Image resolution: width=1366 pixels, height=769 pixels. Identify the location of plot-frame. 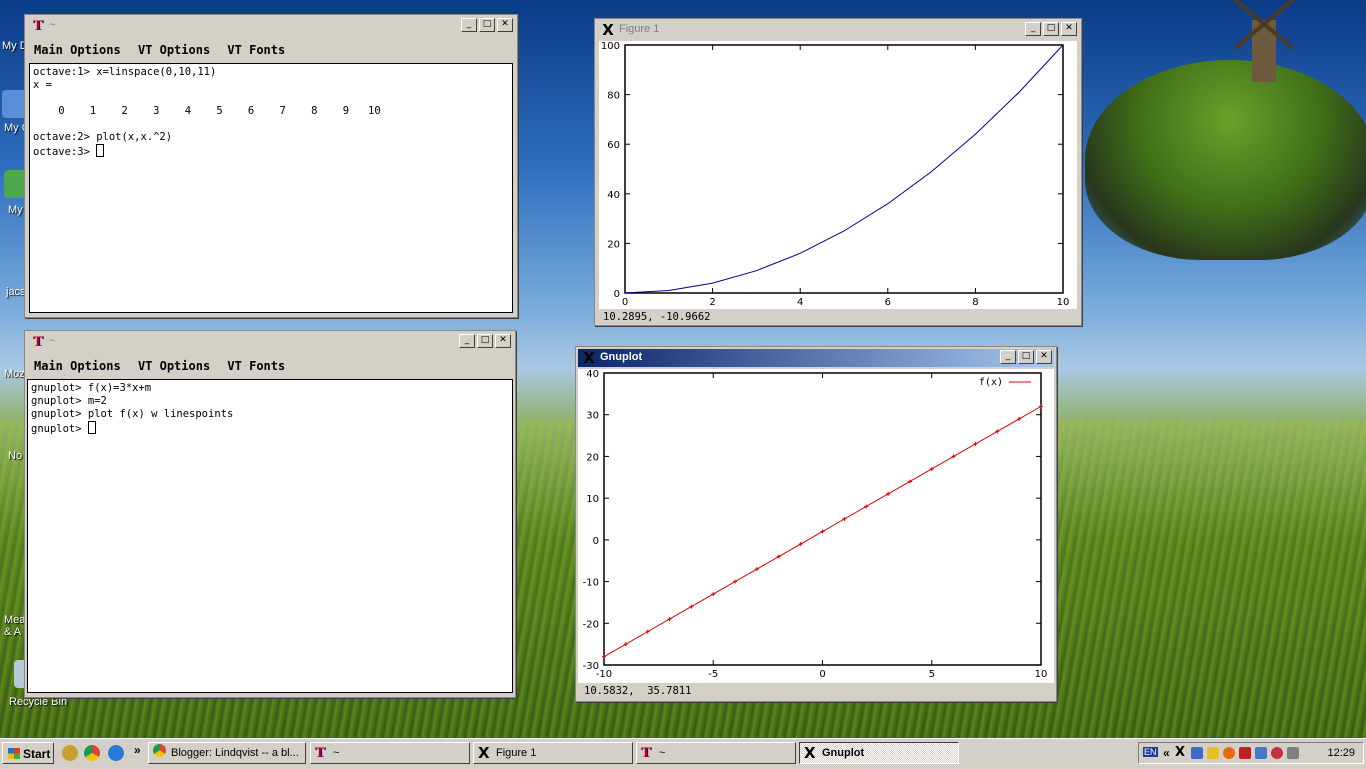
(844, 169).